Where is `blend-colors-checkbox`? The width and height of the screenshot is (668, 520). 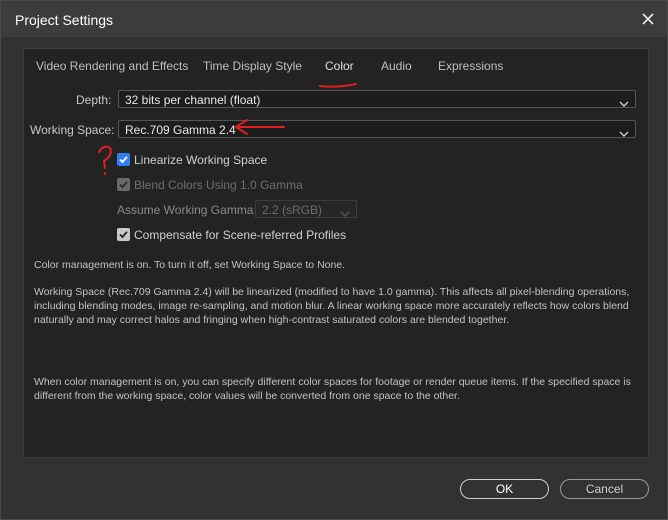 blend-colors-checkbox is located at coordinates (123, 184).